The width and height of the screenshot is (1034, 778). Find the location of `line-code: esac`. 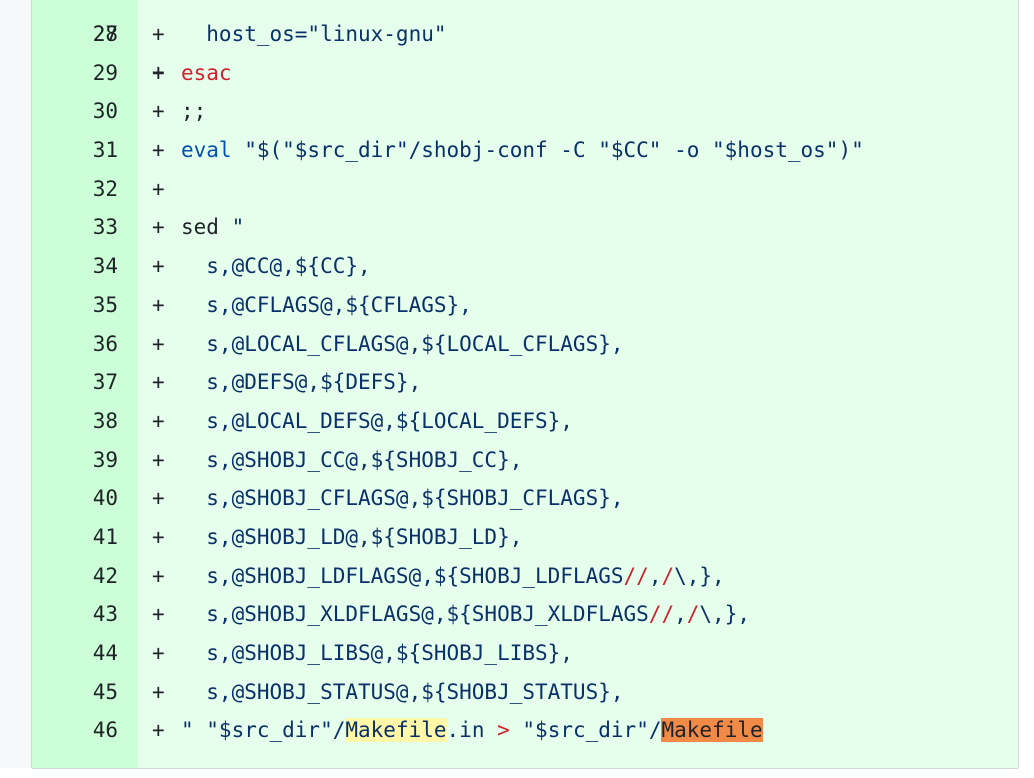

line-code: esac is located at coordinates (206, 73).